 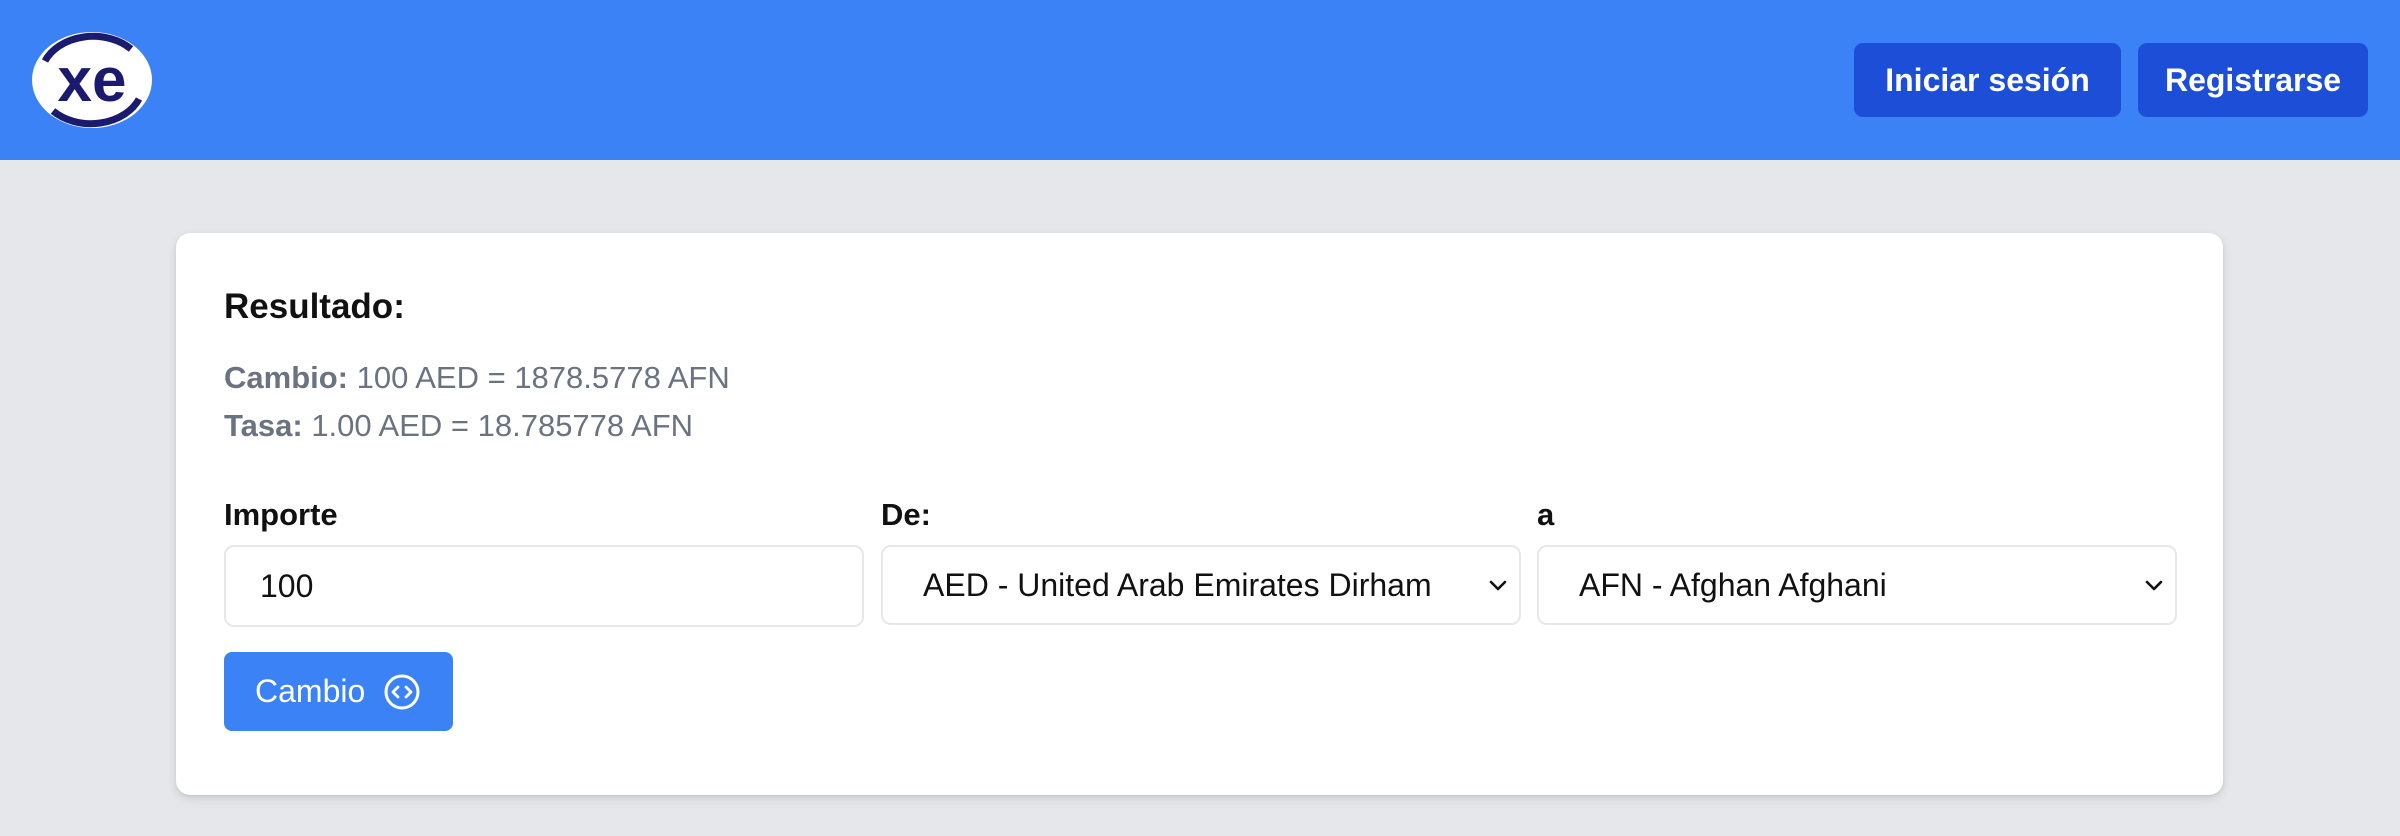 I want to click on from-currency-label: De:, so click(x=906, y=514).